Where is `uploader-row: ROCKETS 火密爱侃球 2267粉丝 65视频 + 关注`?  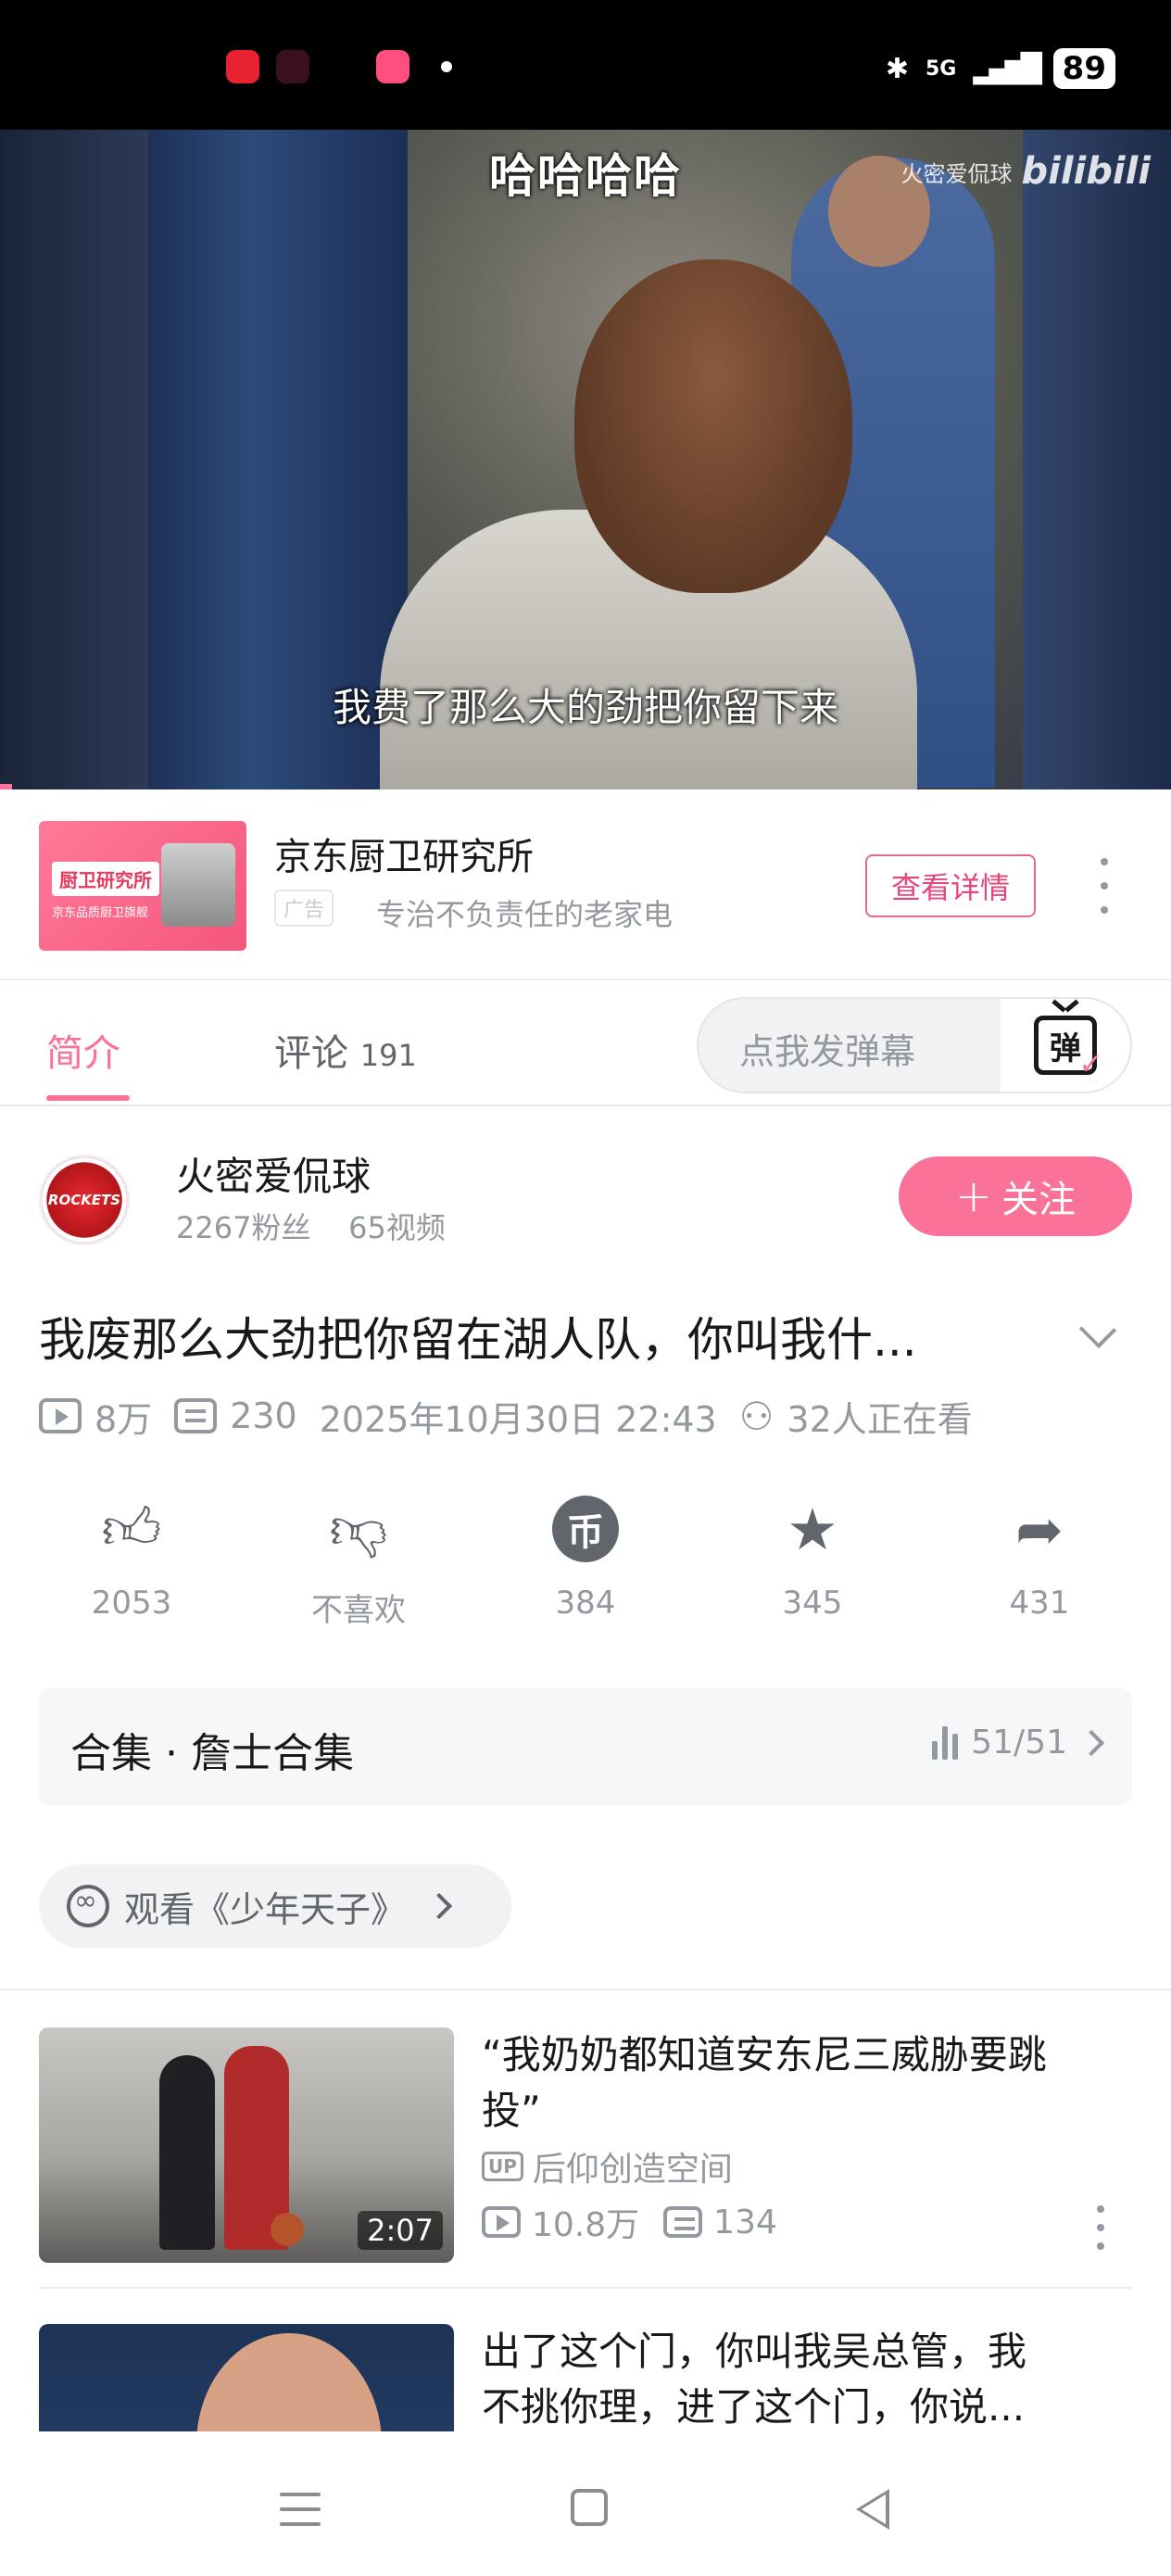
uploader-row: ROCKETS 火密爱侃球 2267粉丝 65视频 + 关注 is located at coordinates (585, 1192).